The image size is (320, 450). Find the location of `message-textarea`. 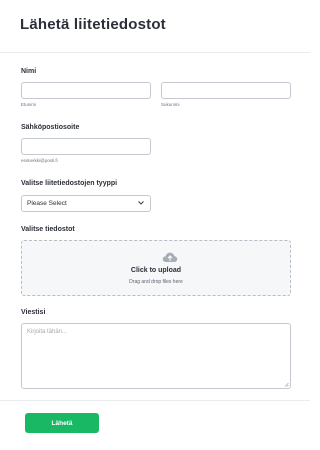

message-textarea is located at coordinates (156, 356).